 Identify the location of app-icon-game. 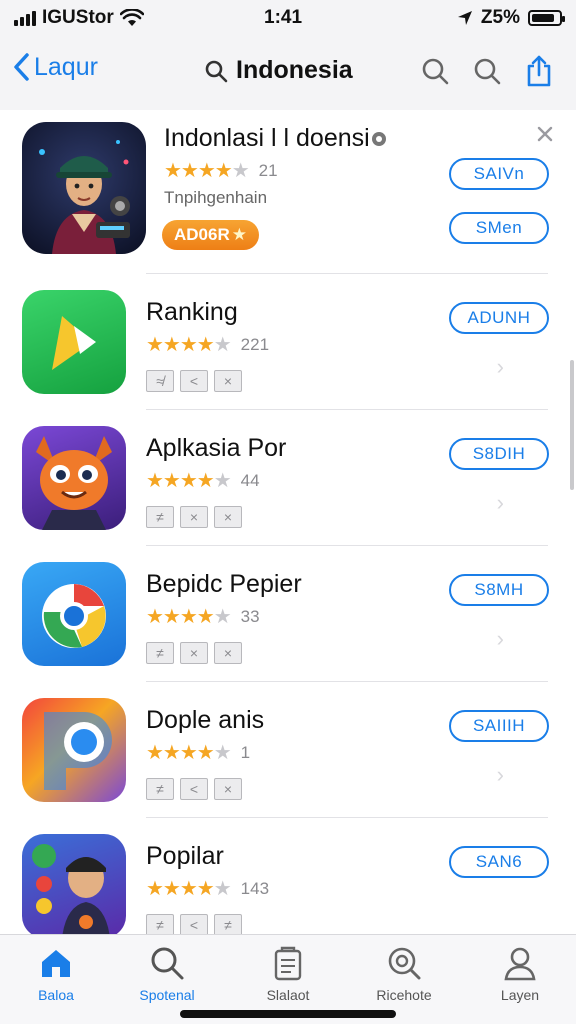
(84, 188).